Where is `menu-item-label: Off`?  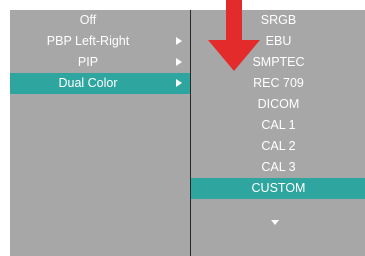 menu-item-label: Off is located at coordinates (88, 20).